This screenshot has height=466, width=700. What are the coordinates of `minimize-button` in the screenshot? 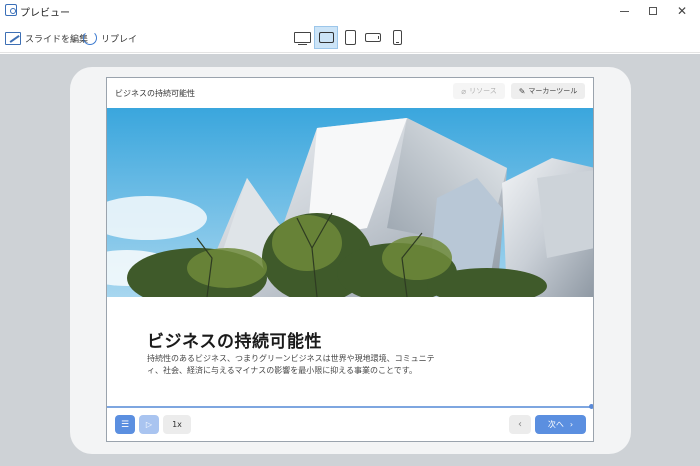 It's located at (624, 11).